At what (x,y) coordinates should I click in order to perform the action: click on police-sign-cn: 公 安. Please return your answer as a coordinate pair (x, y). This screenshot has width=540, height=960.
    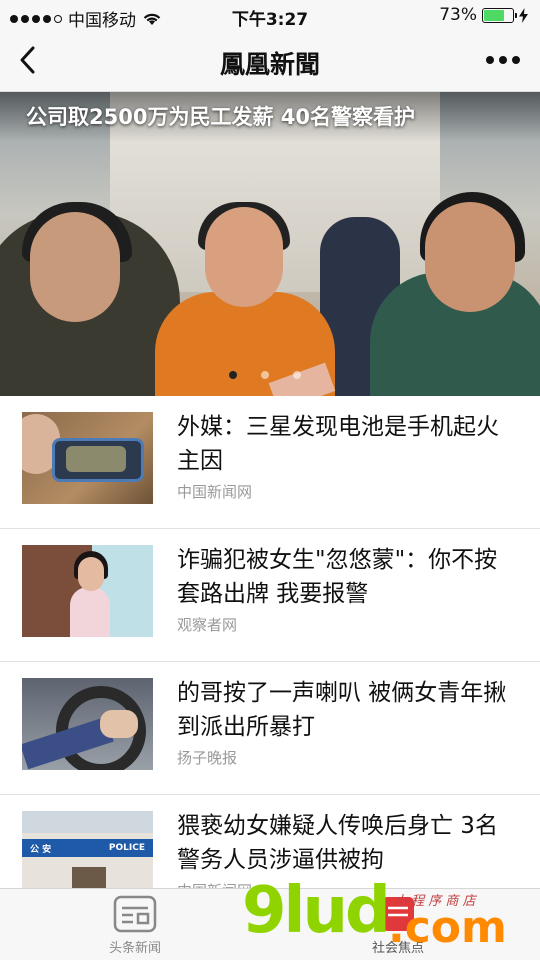
    Looking at the image, I should click on (41, 849).